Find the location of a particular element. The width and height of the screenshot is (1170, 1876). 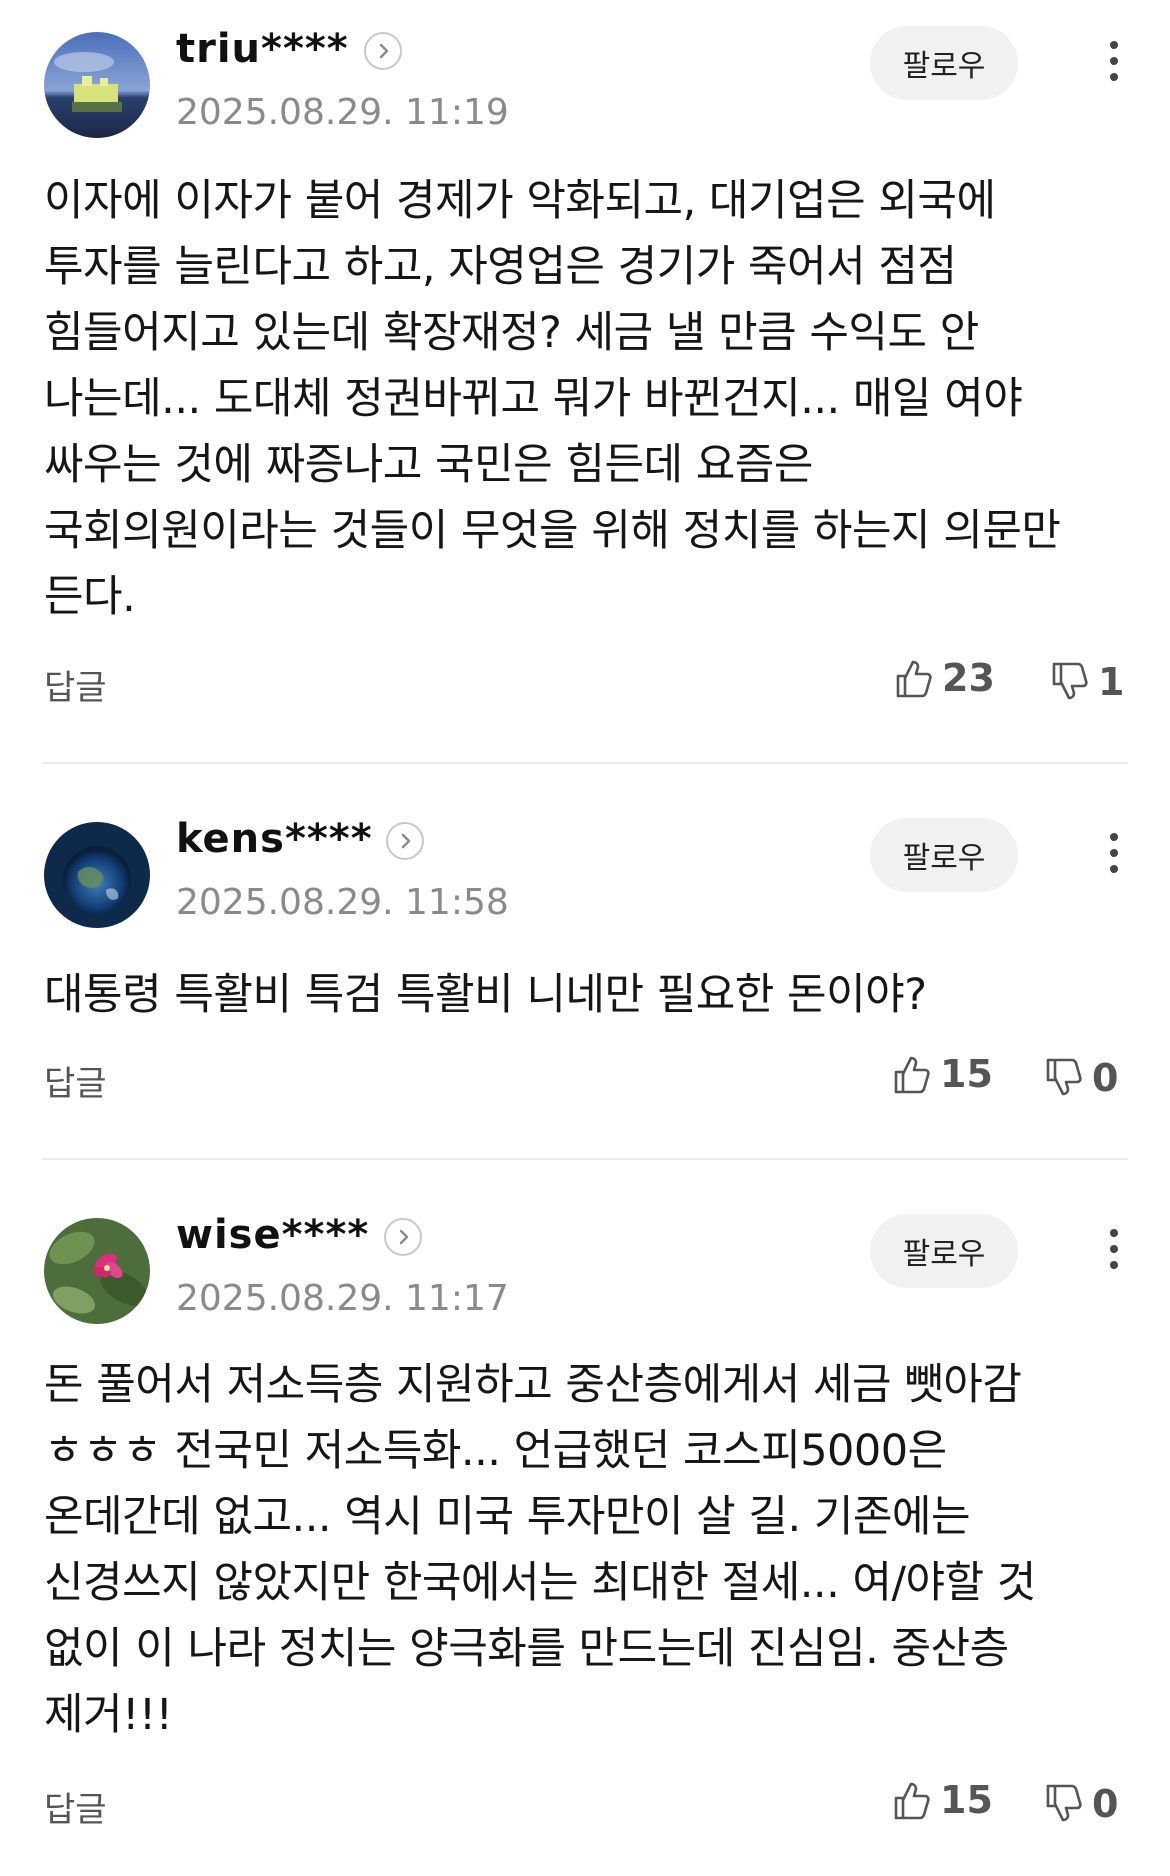

like-button: 23 is located at coordinates (944, 678).